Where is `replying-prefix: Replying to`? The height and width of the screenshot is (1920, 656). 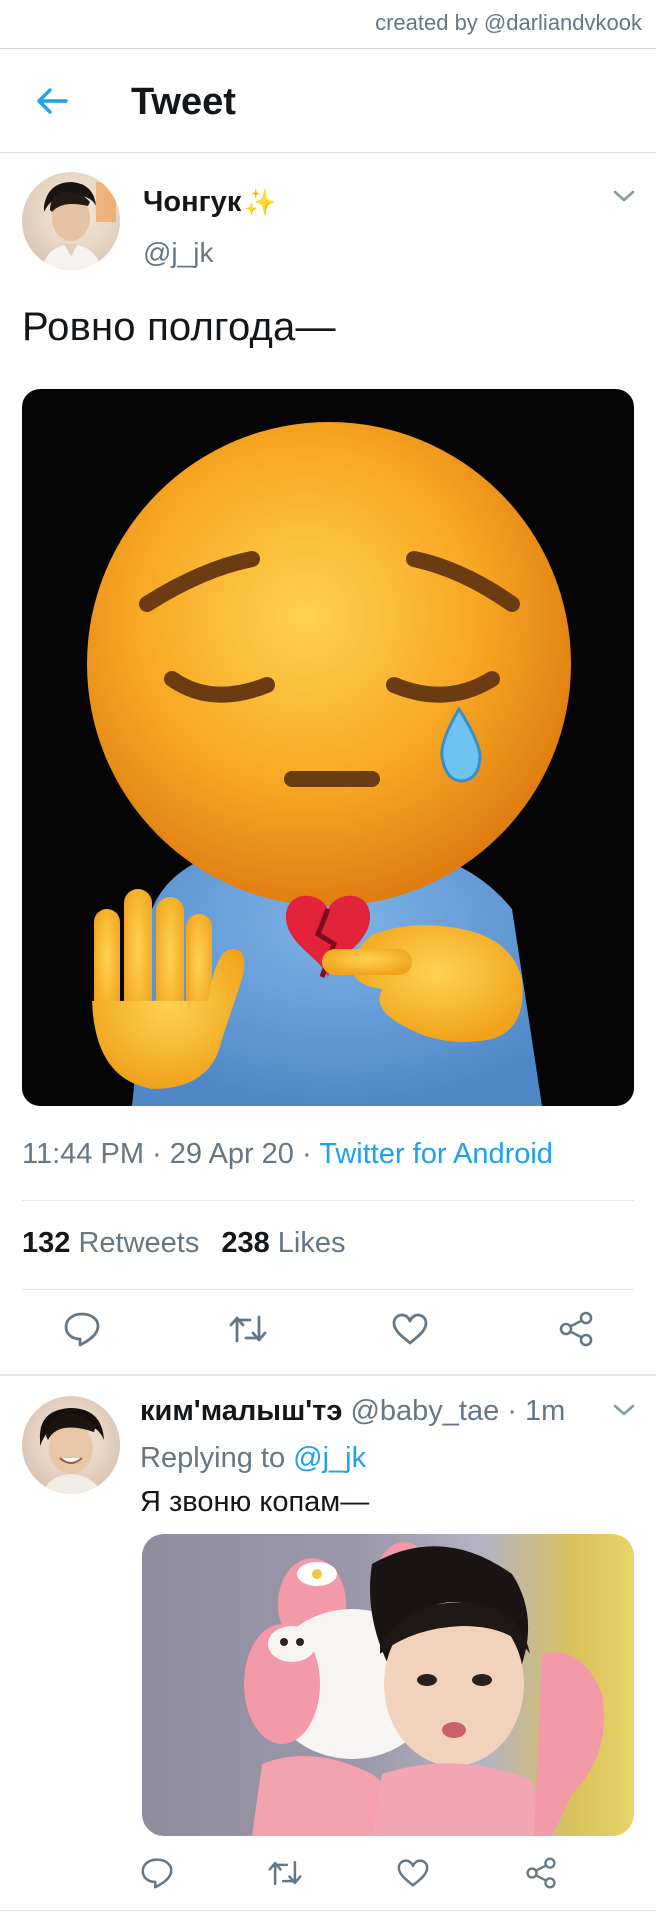
replying-prefix: Replying to is located at coordinates (213, 1458).